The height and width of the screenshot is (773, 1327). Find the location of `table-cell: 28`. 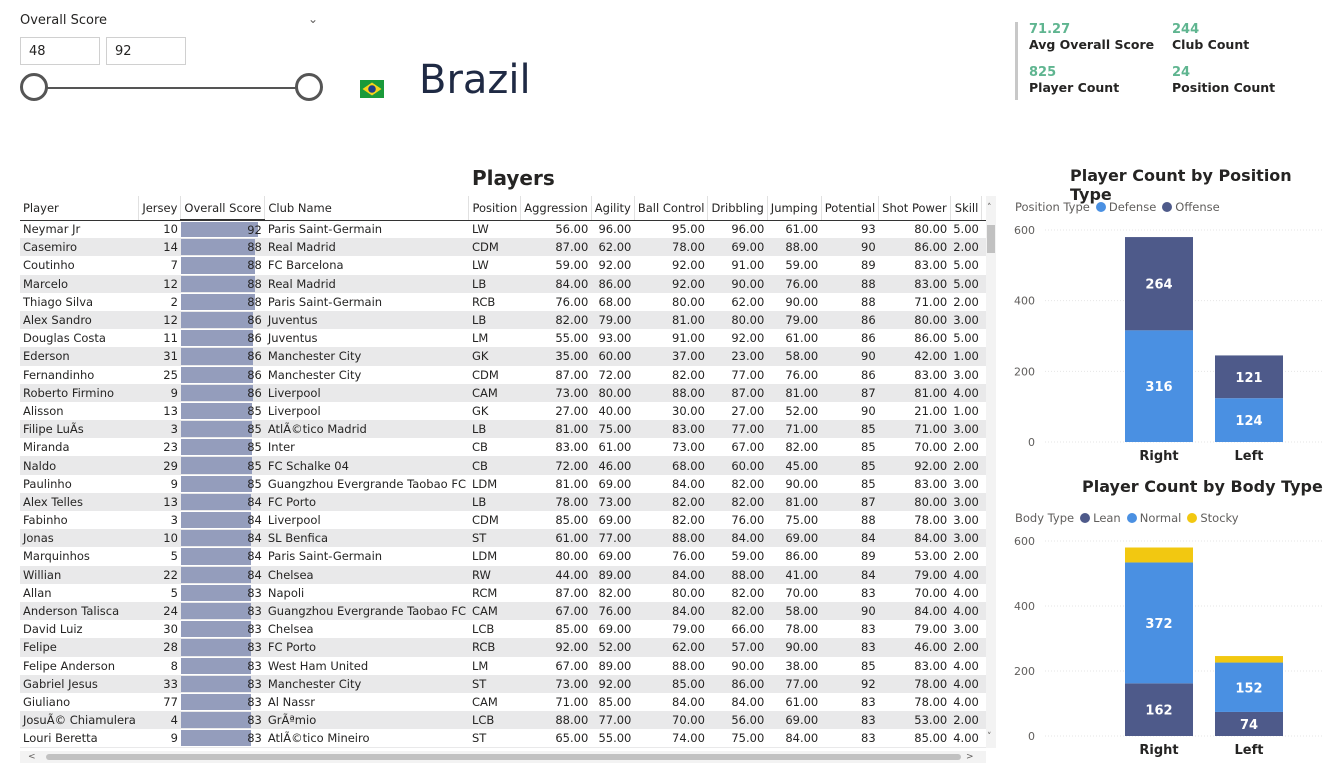

table-cell: 28 is located at coordinates (159, 647).